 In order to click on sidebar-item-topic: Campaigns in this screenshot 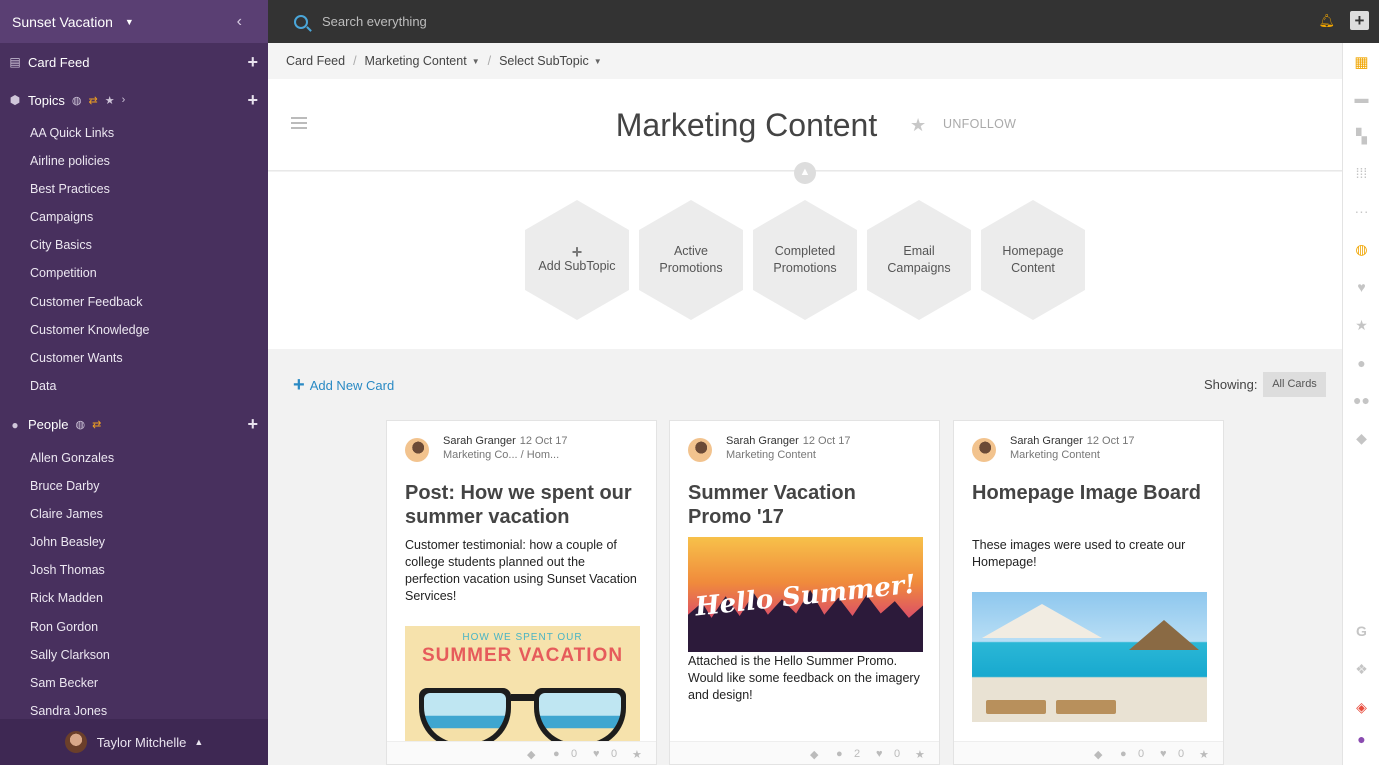, I will do `click(134, 217)`.